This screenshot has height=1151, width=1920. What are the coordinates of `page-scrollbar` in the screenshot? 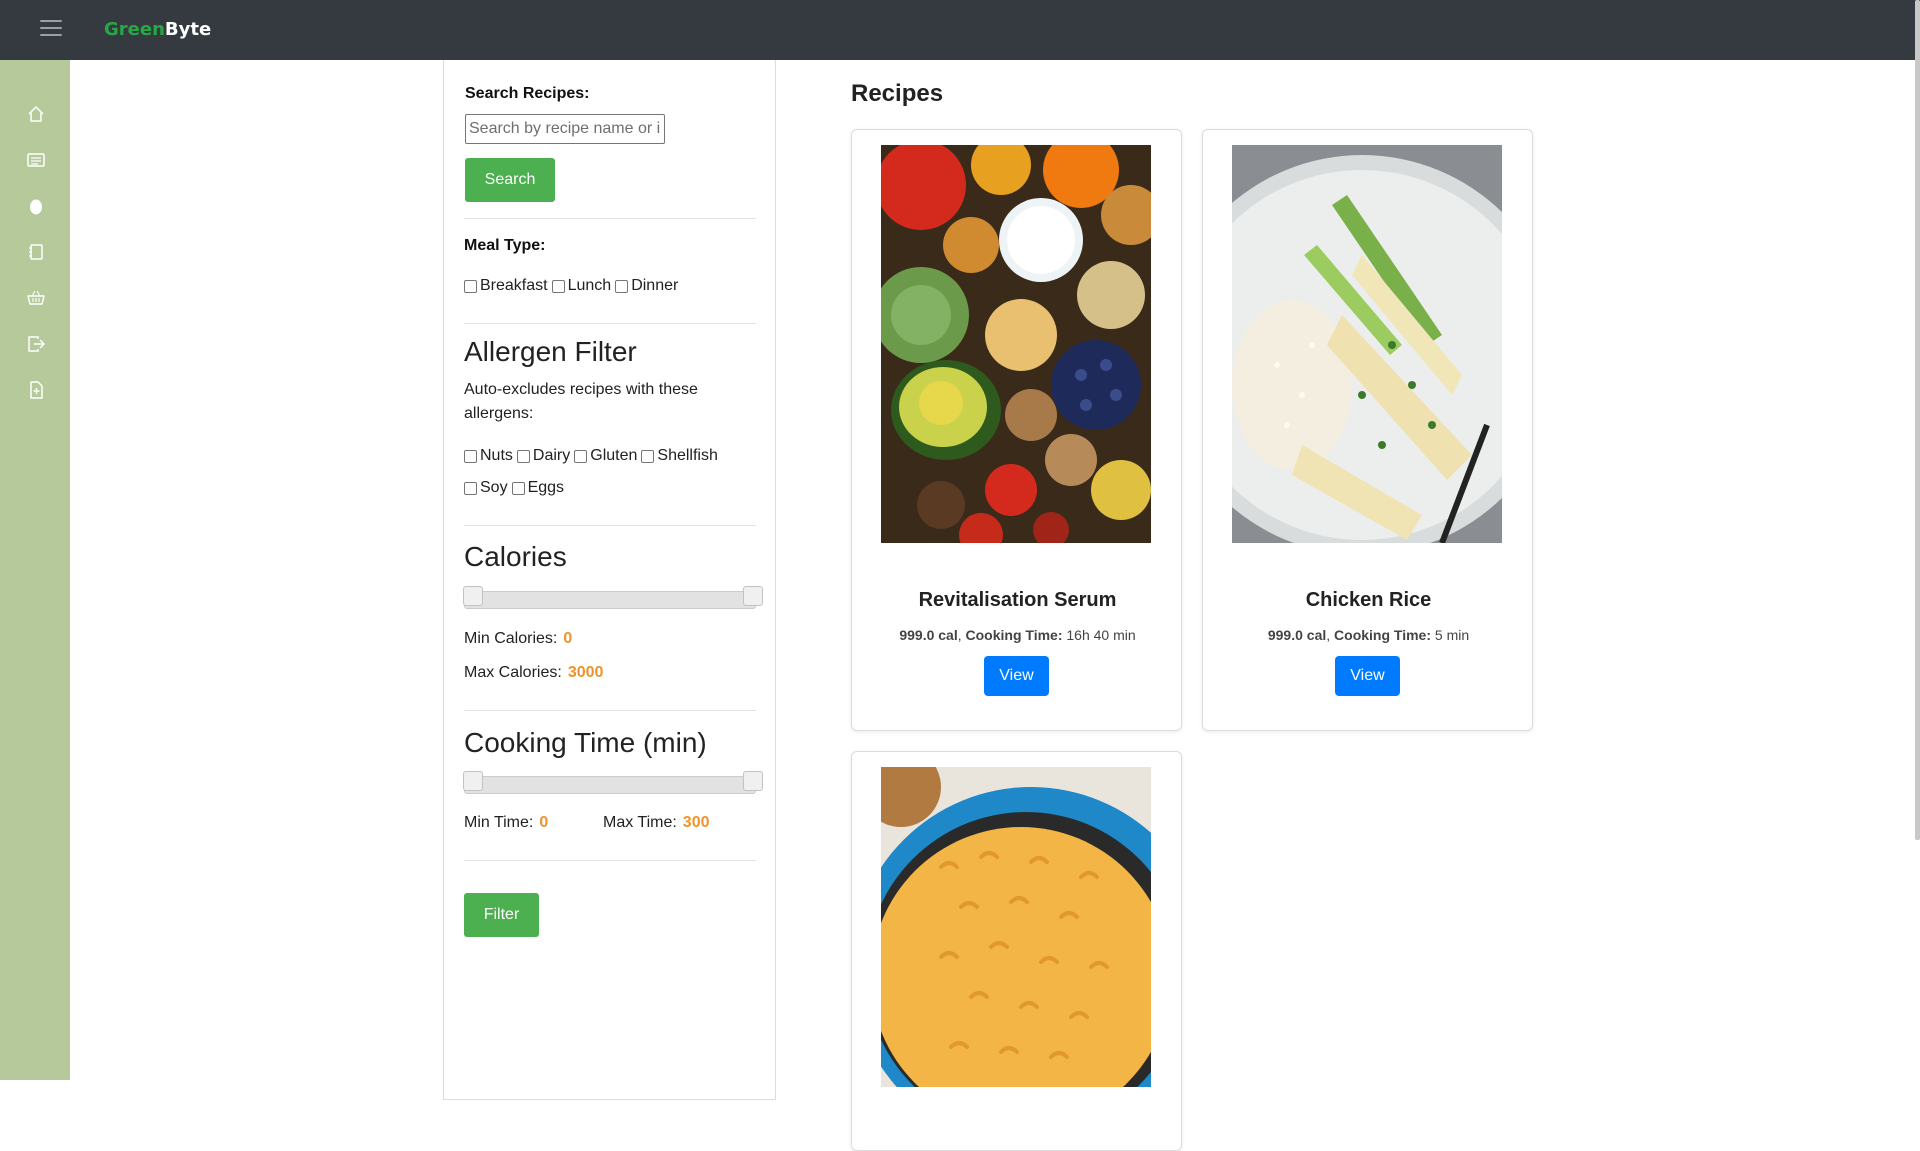 It's located at (1917, 420).